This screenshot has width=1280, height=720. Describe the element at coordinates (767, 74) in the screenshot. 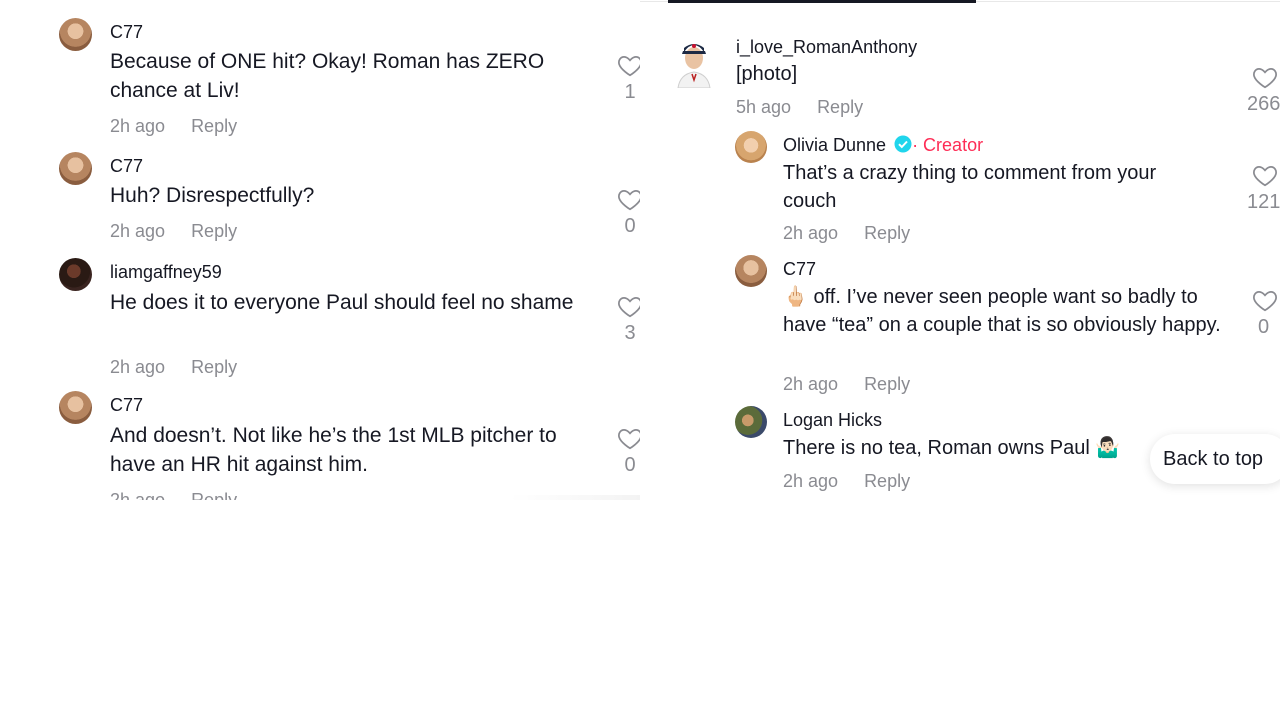

I see `comment-text: [photo]` at that location.